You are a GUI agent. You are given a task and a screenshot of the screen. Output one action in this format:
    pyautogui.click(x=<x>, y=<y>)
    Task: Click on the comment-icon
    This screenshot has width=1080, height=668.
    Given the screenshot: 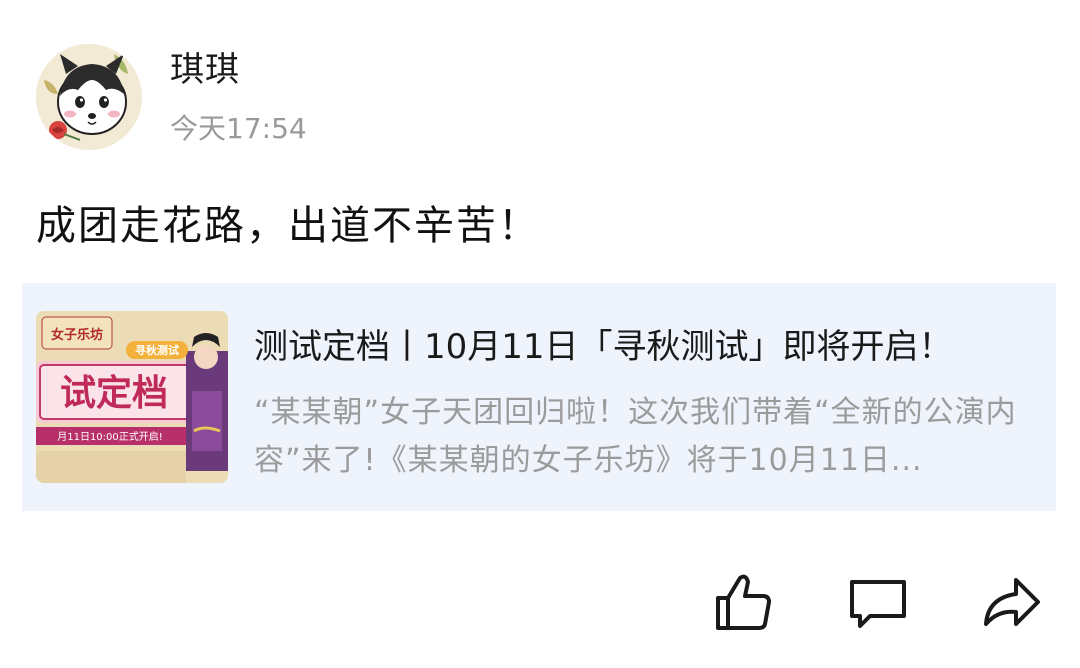 What is the action you would take?
    pyautogui.click(x=878, y=604)
    